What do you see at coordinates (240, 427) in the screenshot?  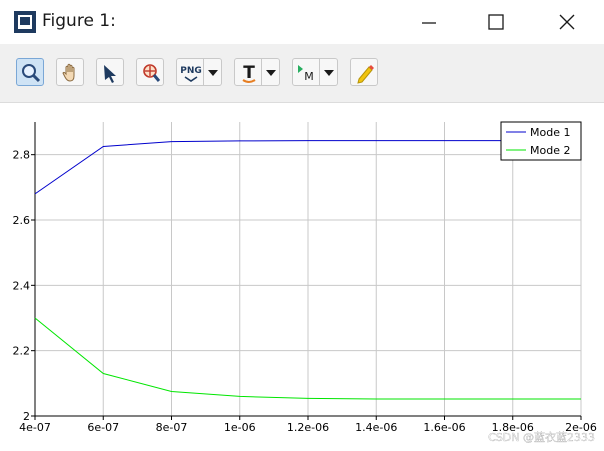 I see `x-tick-label: 1e-06` at bounding box center [240, 427].